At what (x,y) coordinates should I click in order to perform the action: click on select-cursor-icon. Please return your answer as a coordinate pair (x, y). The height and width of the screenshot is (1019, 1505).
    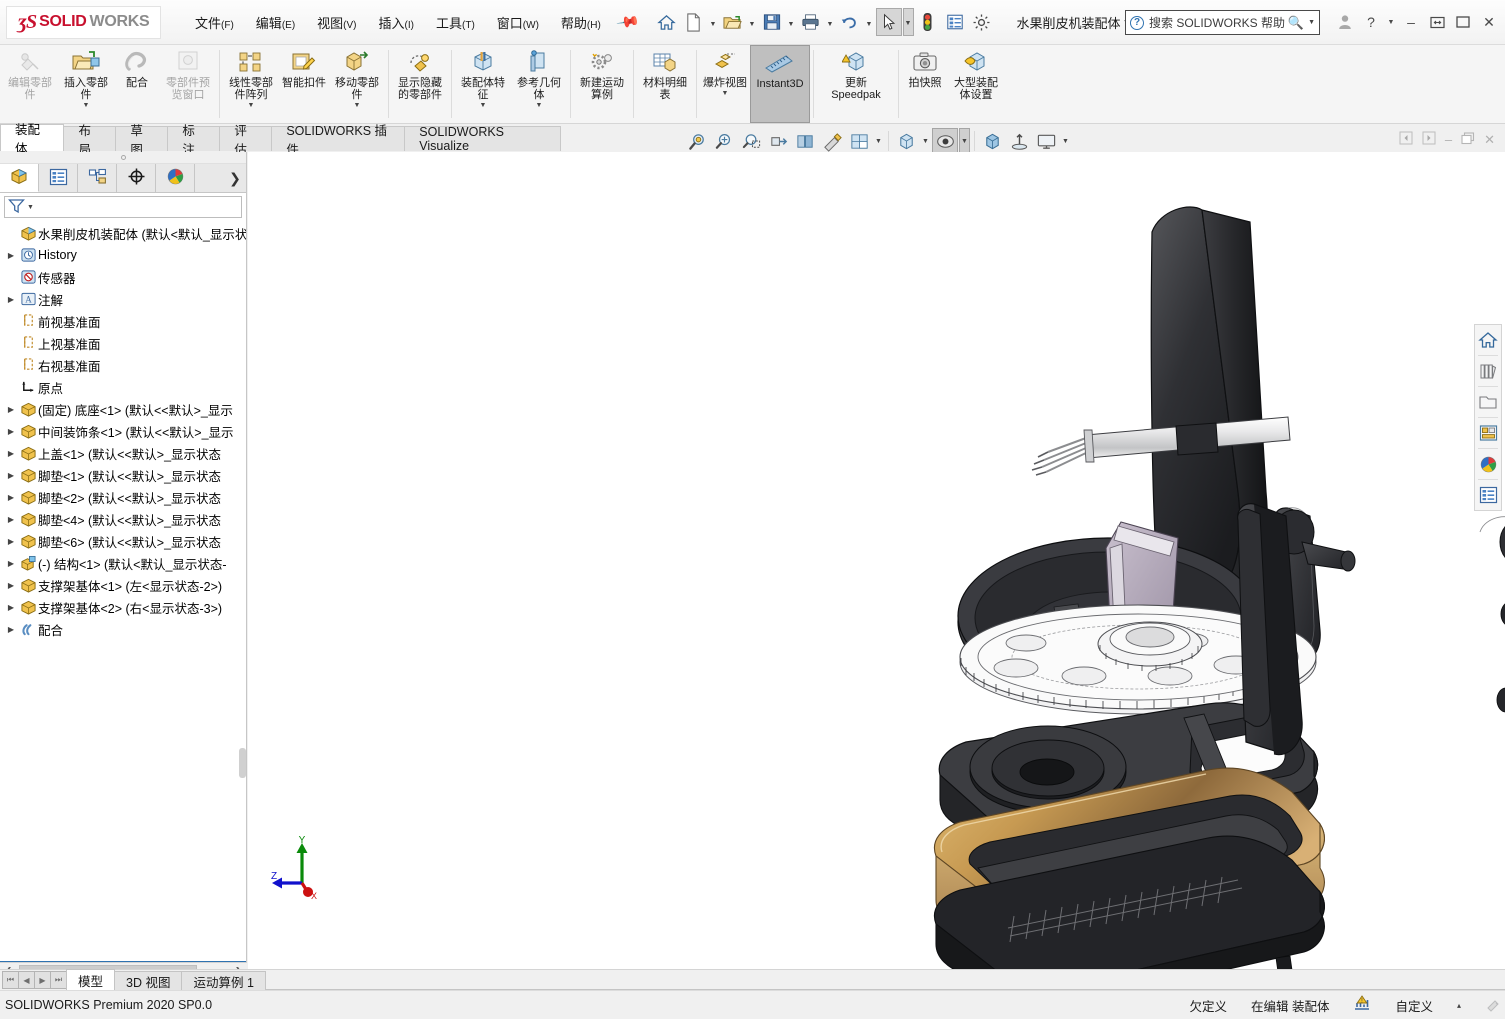
    Looking at the image, I should click on (888, 22).